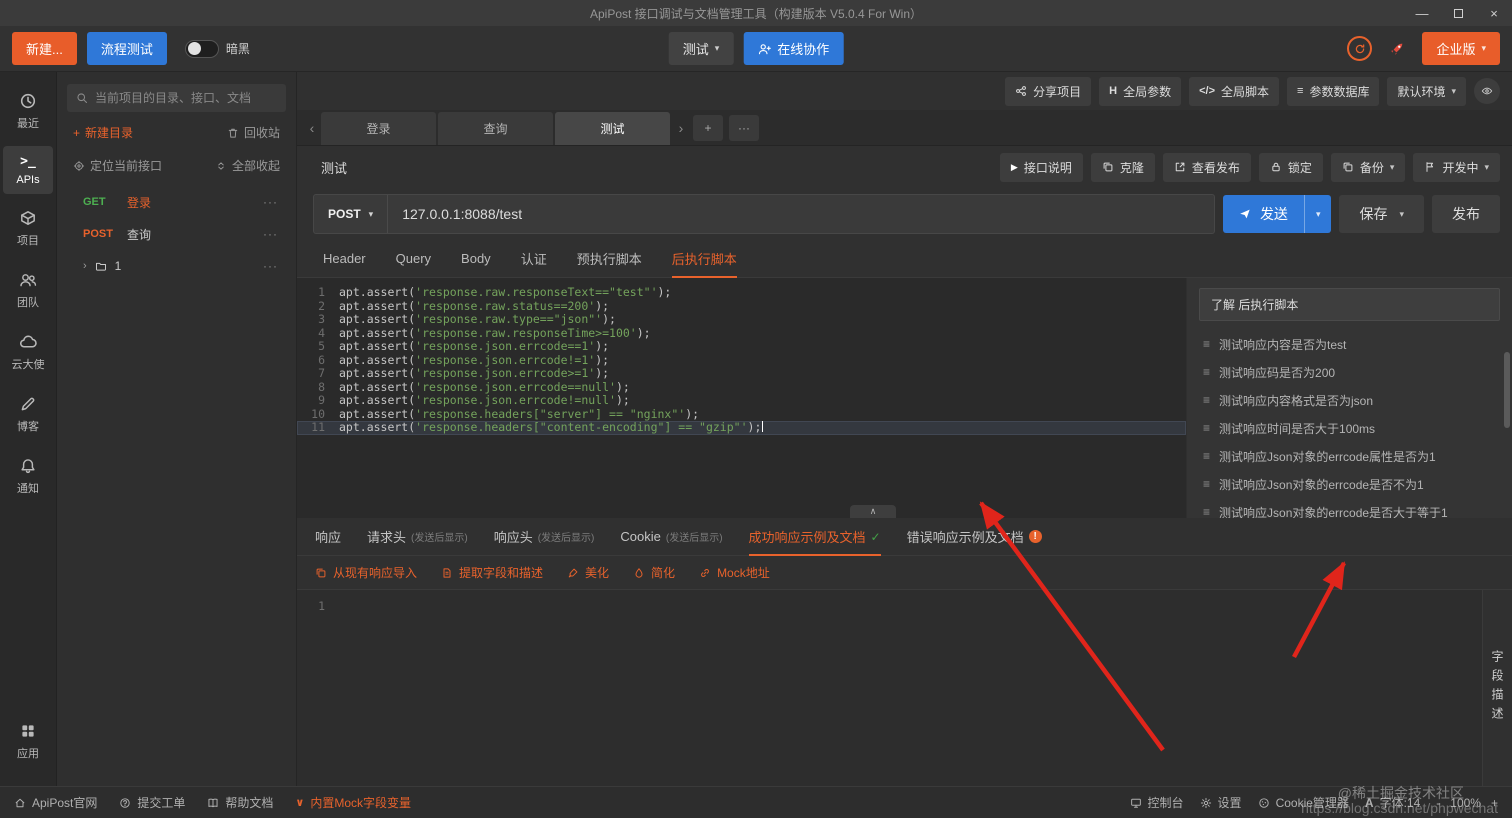 This screenshot has height=818, width=1512. What do you see at coordinates (744, 128) in the screenshot?
I see `tab-more-button: ···` at bounding box center [744, 128].